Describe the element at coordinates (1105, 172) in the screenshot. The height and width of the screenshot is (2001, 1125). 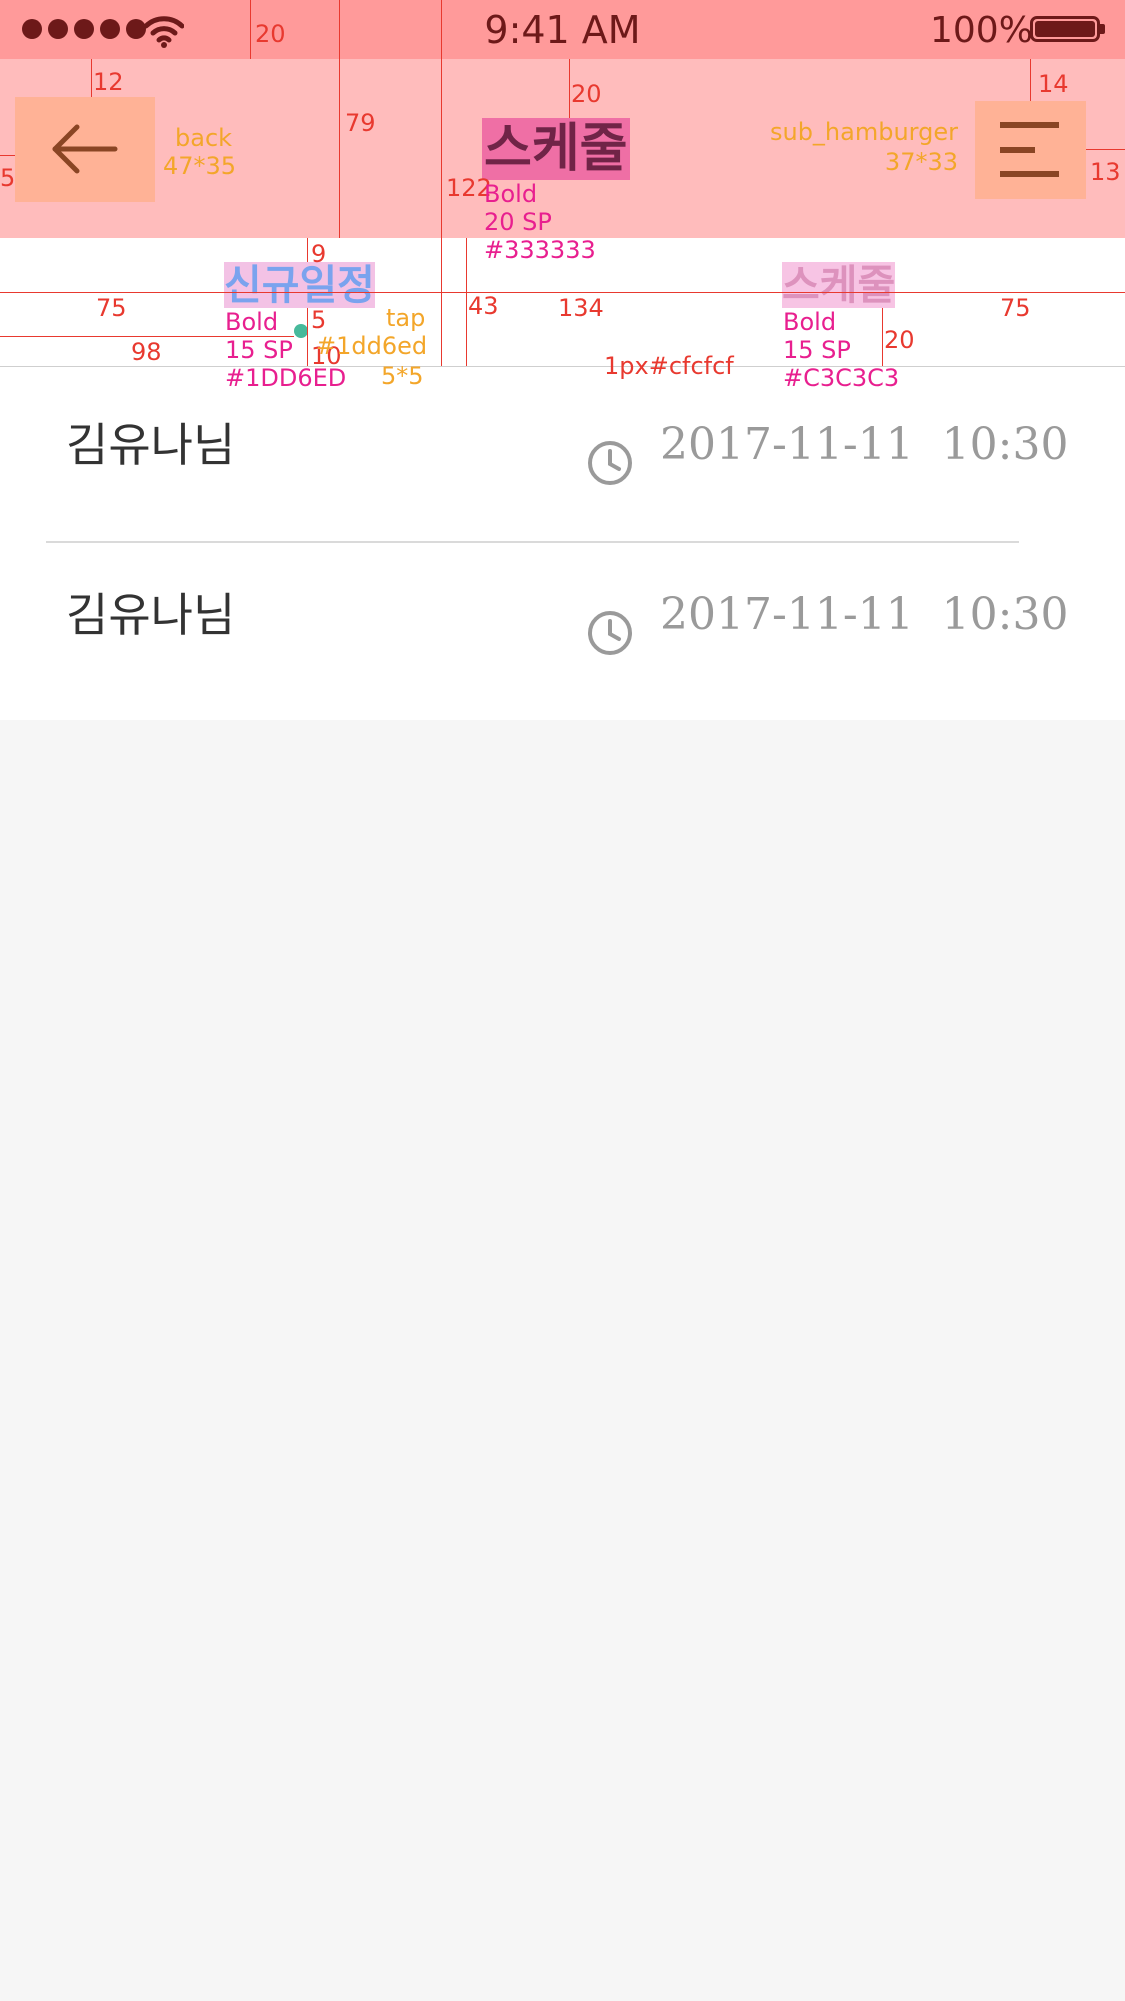
I see `annotation-label: 13` at that location.